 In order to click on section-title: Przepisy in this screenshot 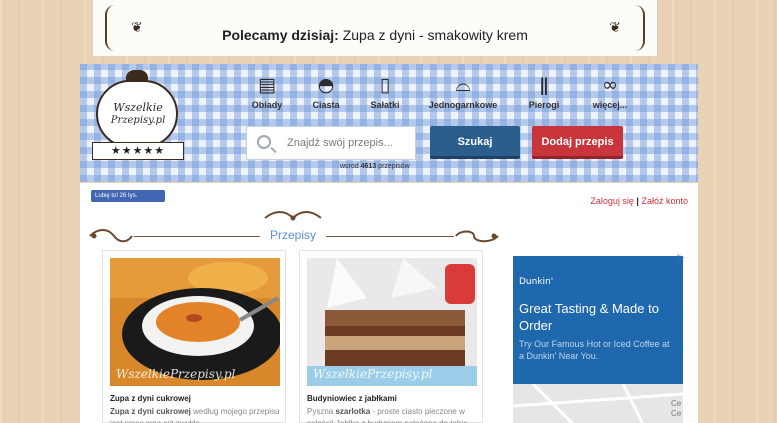, I will do `click(292, 235)`.